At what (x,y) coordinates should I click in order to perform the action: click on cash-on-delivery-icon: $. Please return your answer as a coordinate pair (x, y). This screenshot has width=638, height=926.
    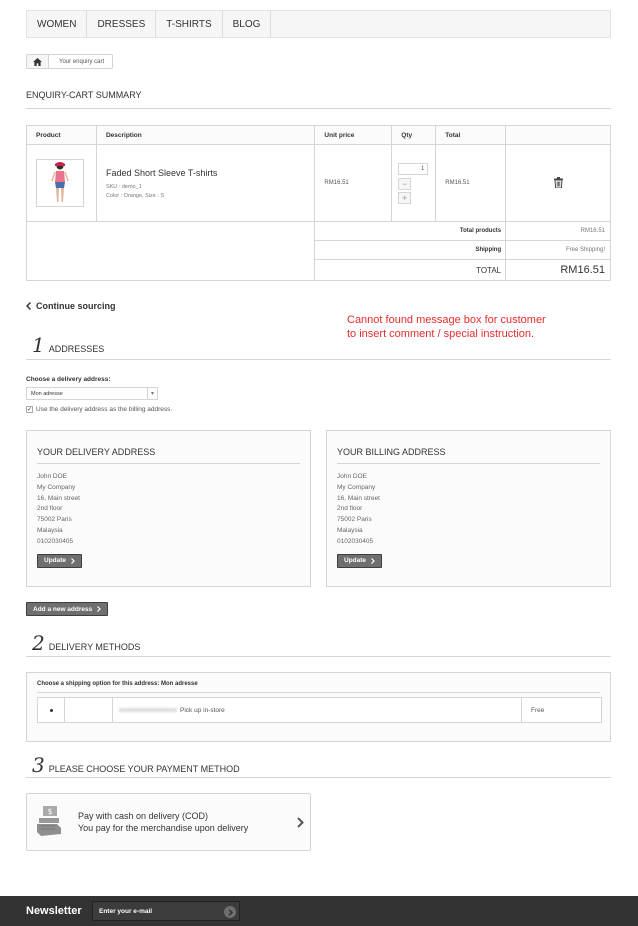
    Looking at the image, I should click on (49, 821).